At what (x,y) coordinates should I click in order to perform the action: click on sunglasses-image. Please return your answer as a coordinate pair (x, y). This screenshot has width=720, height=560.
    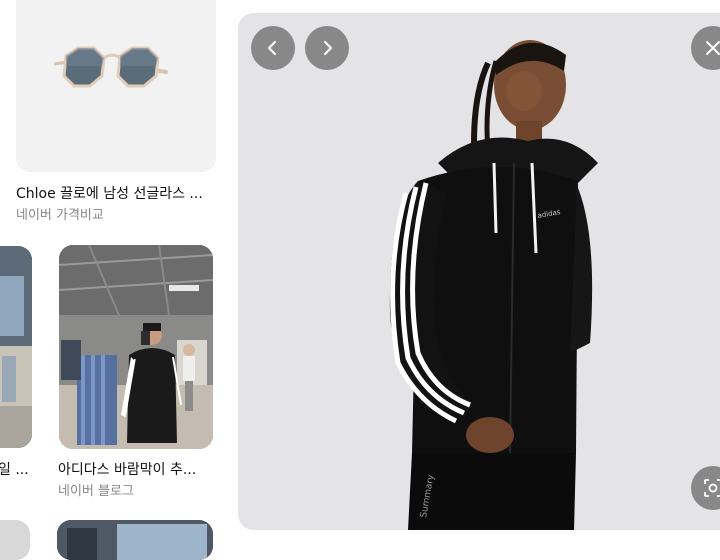
    Looking at the image, I should click on (116, 86).